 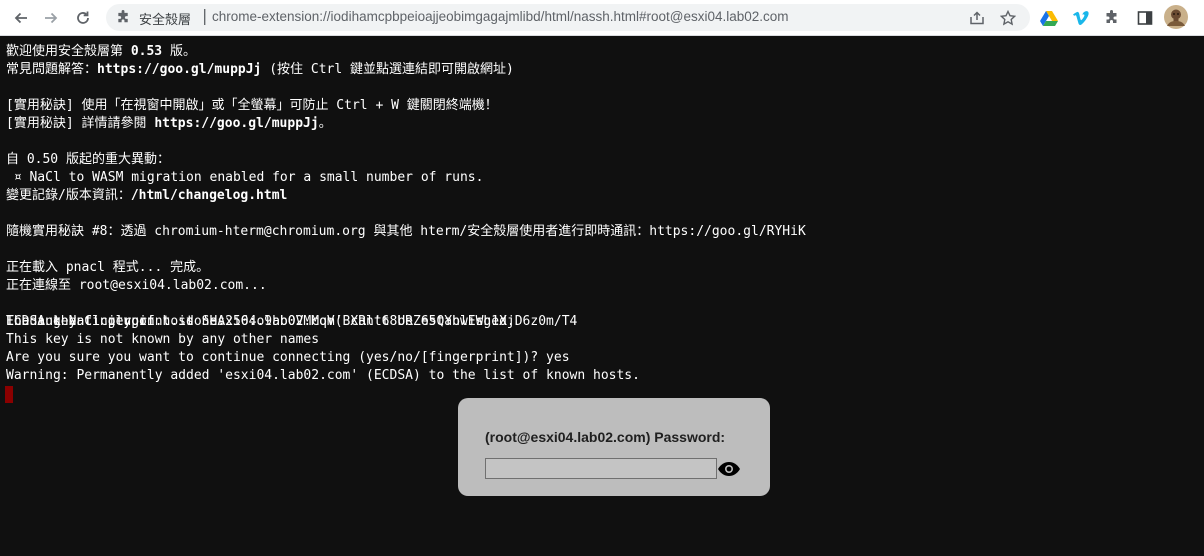 I want to click on changelog-link: /html/changelog.html, so click(x=209, y=195).